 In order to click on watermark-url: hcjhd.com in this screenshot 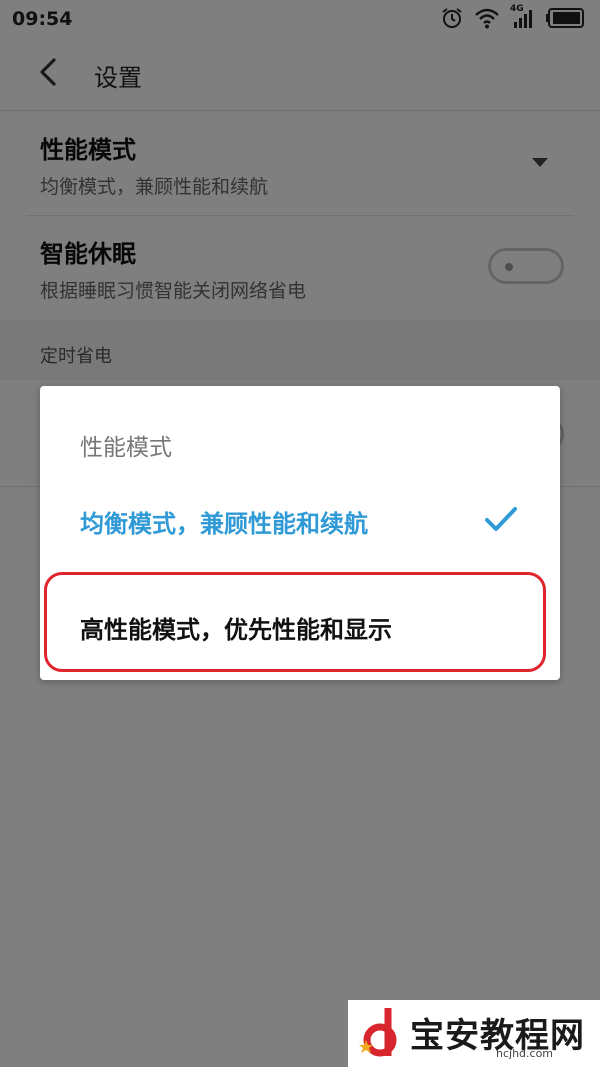, I will do `click(525, 1053)`.